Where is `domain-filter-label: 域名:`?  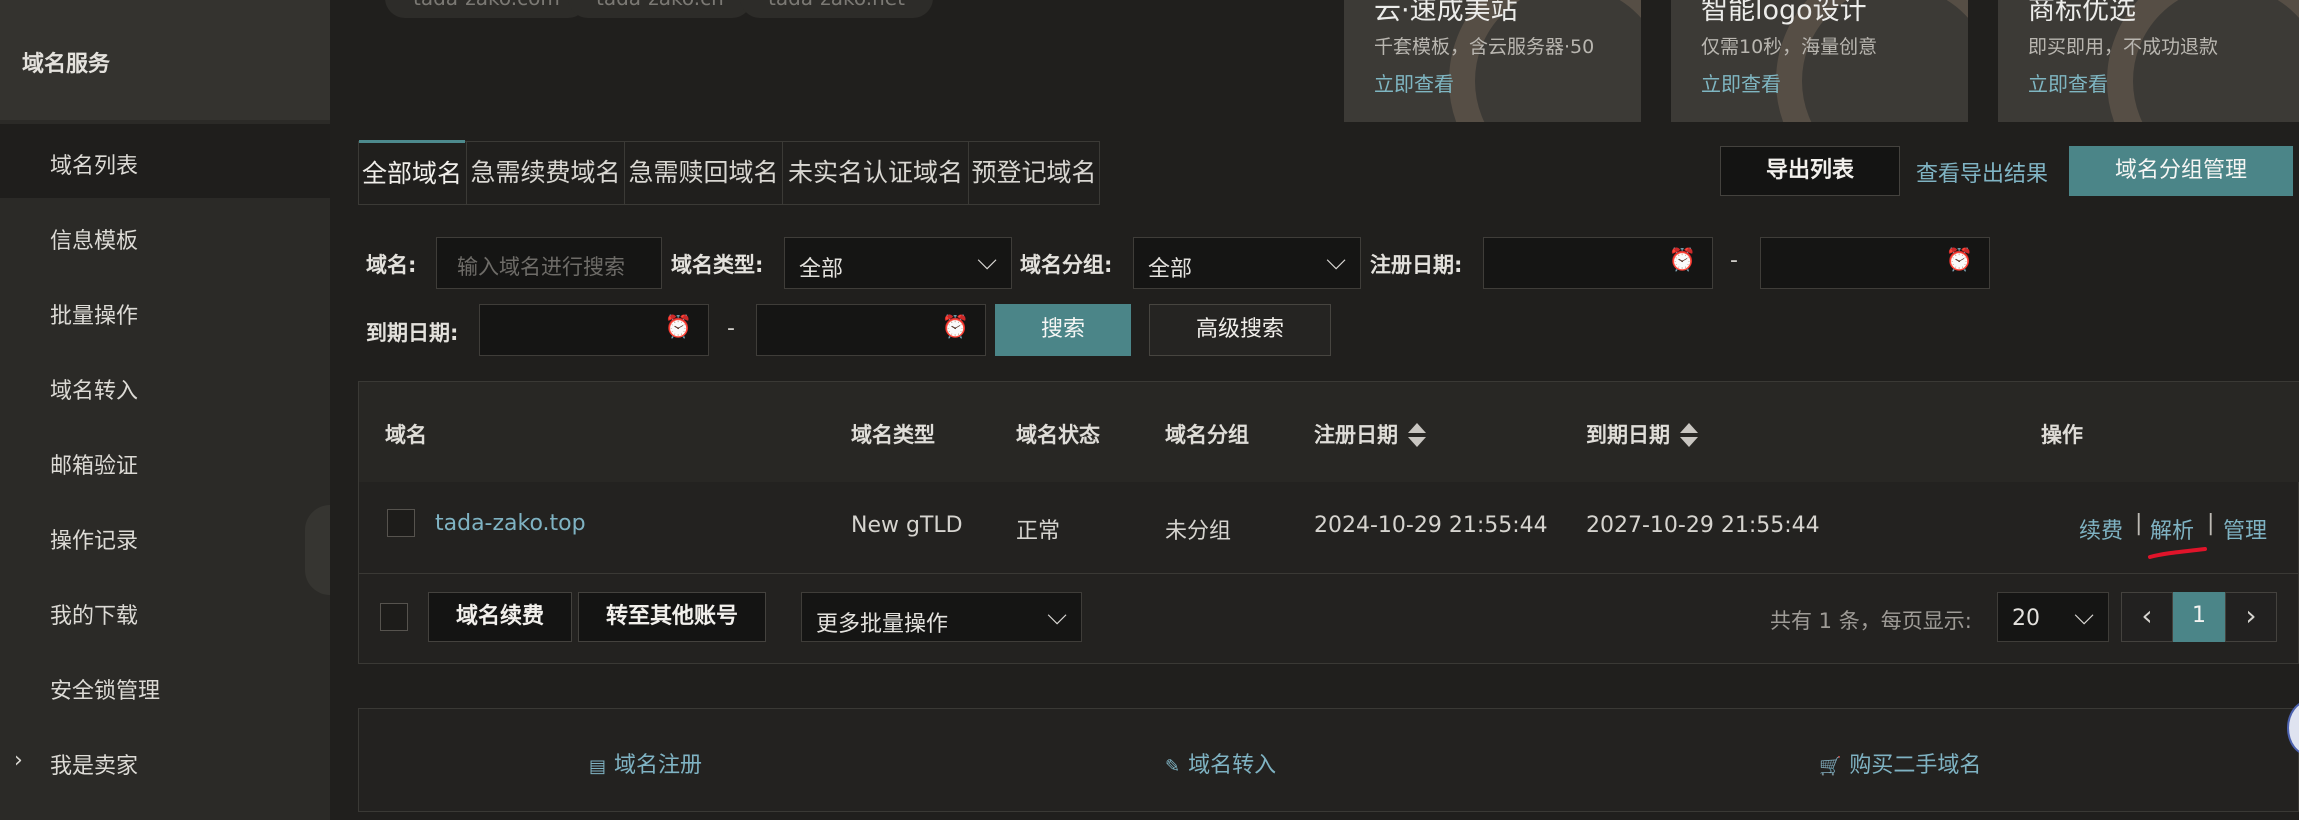
domain-filter-label: 域名: is located at coordinates (391, 265).